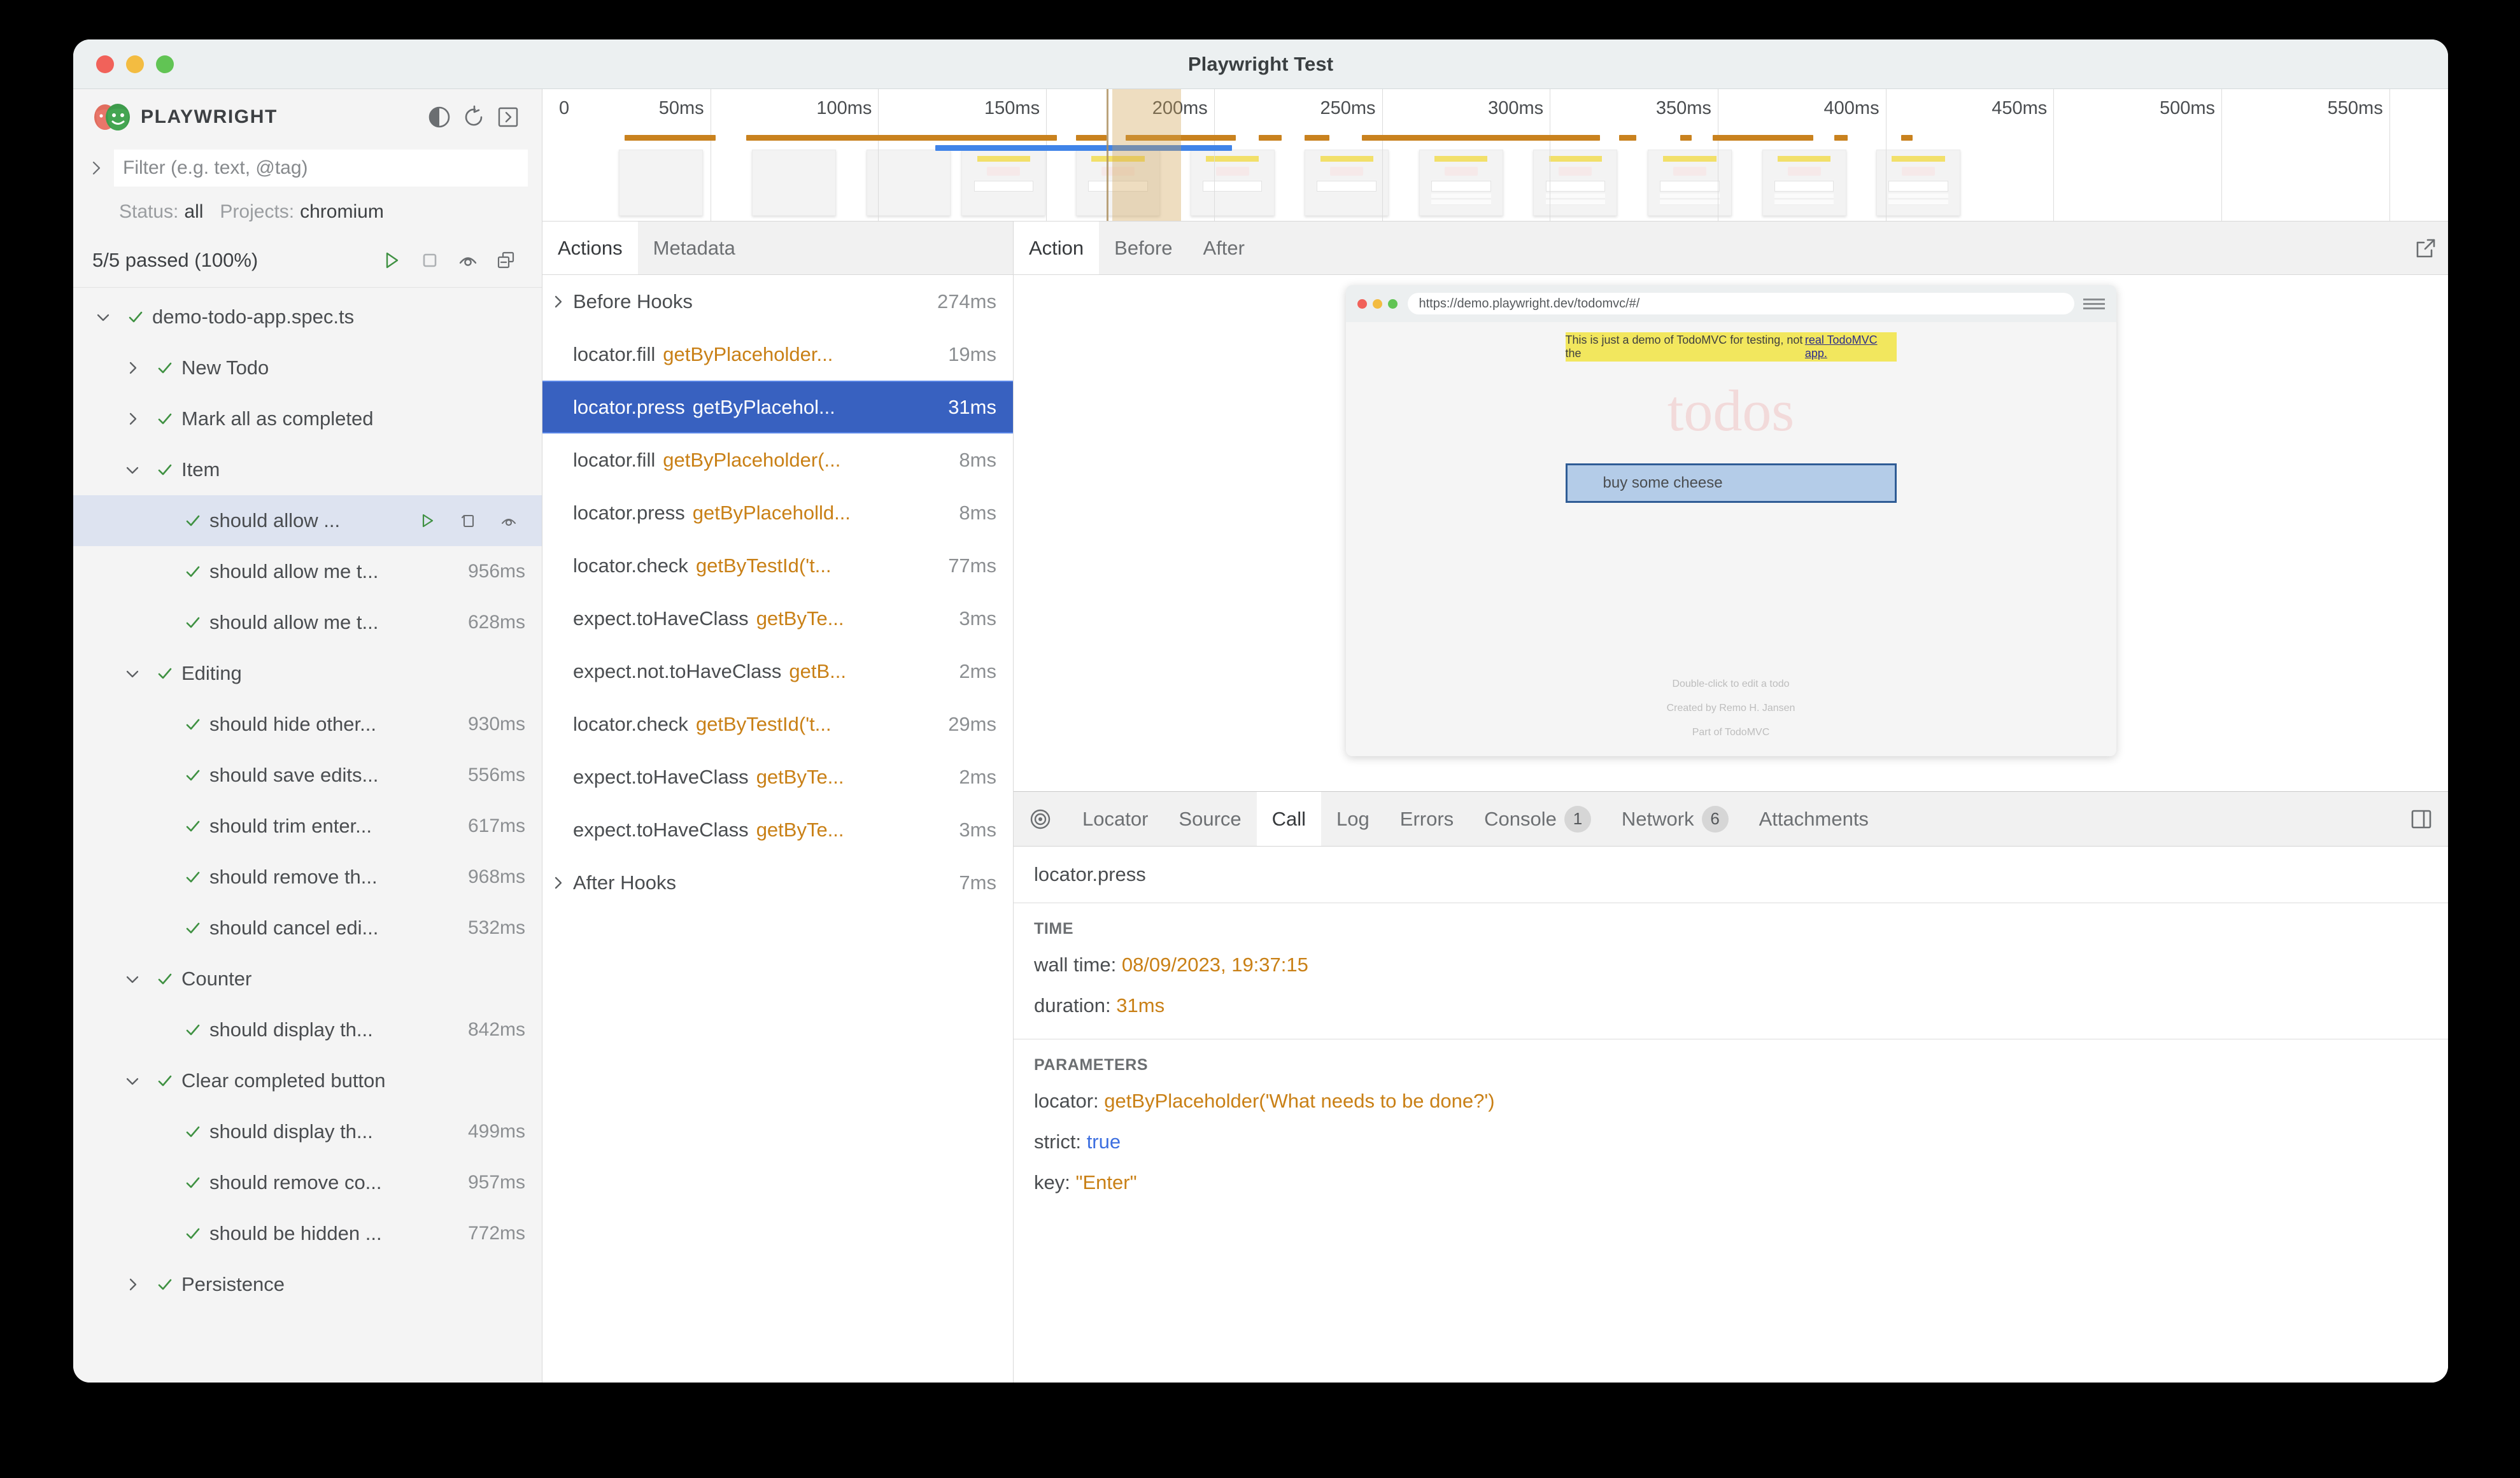 This screenshot has height=1478, width=2520. What do you see at coordinates (977, 776) in the screenshot?
I see `action-duration: 2ms` at bounding box center [977, 776].